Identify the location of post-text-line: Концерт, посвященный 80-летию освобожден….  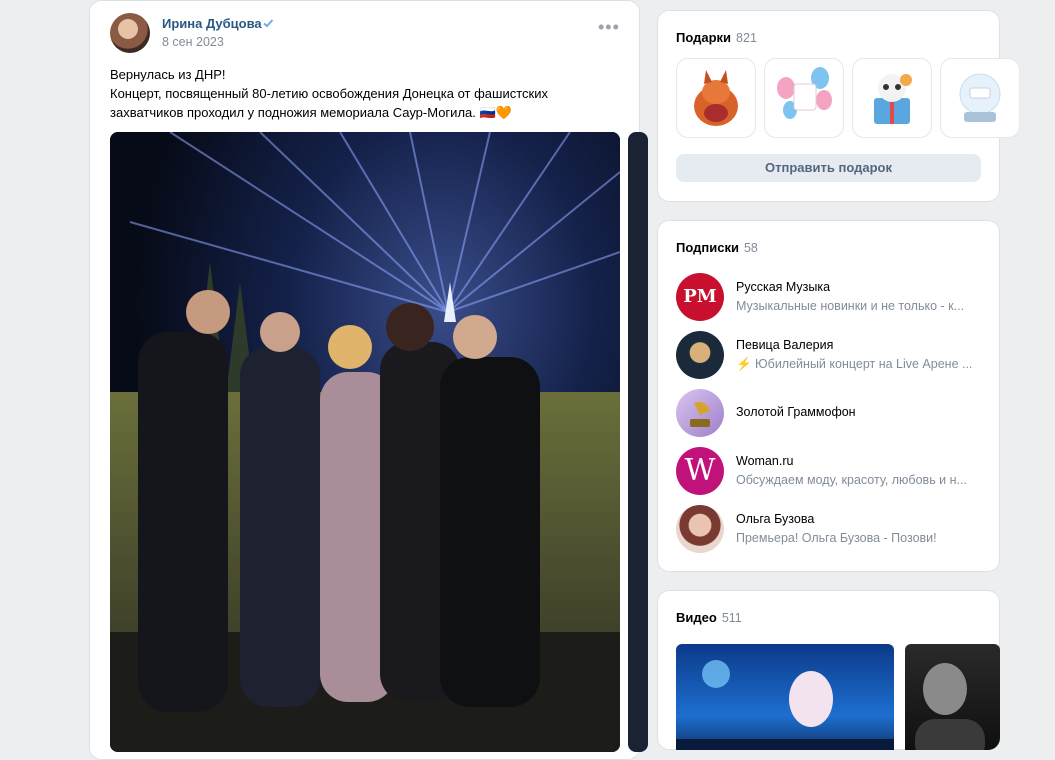
(329, 93).